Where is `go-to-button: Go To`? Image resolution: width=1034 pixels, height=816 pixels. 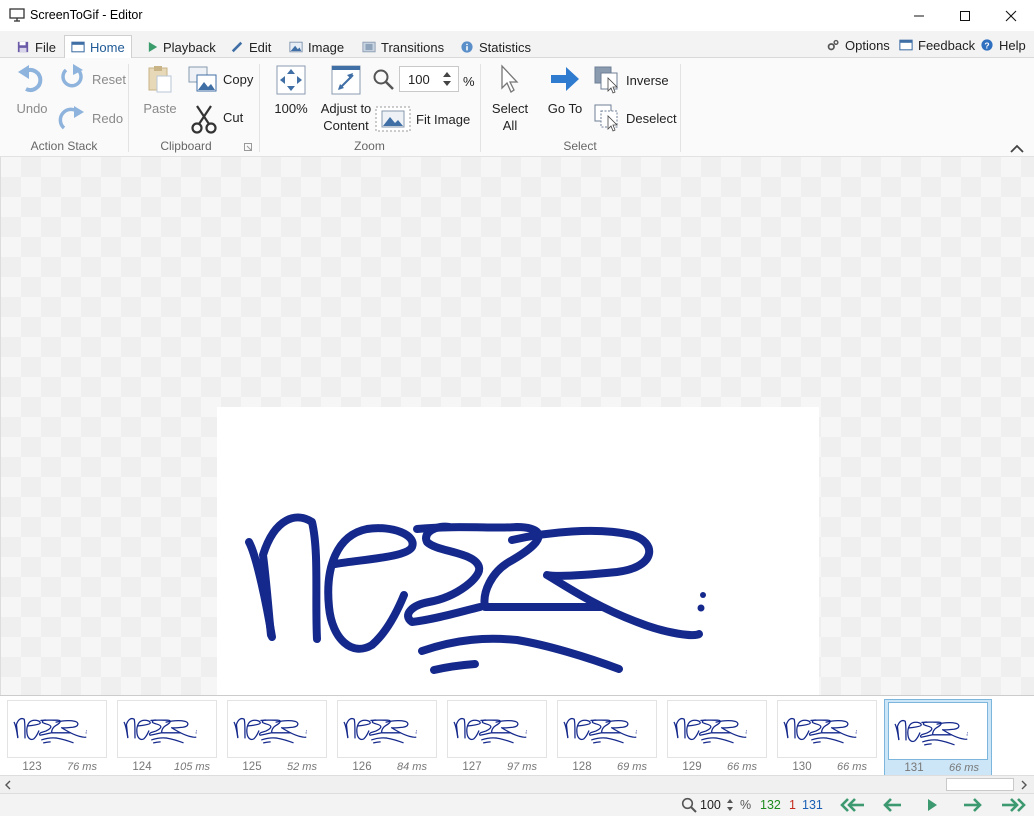 go-to-button: Go To is located at coordinates (565, 94).